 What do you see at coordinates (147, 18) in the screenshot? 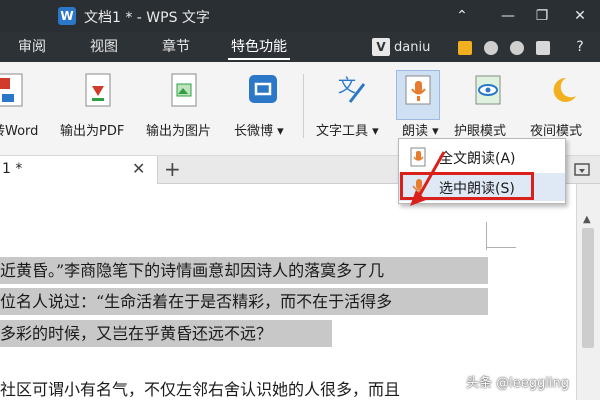
I see `window-title: 文档1 * - WPS 文字` at bounding box center [147, 18].